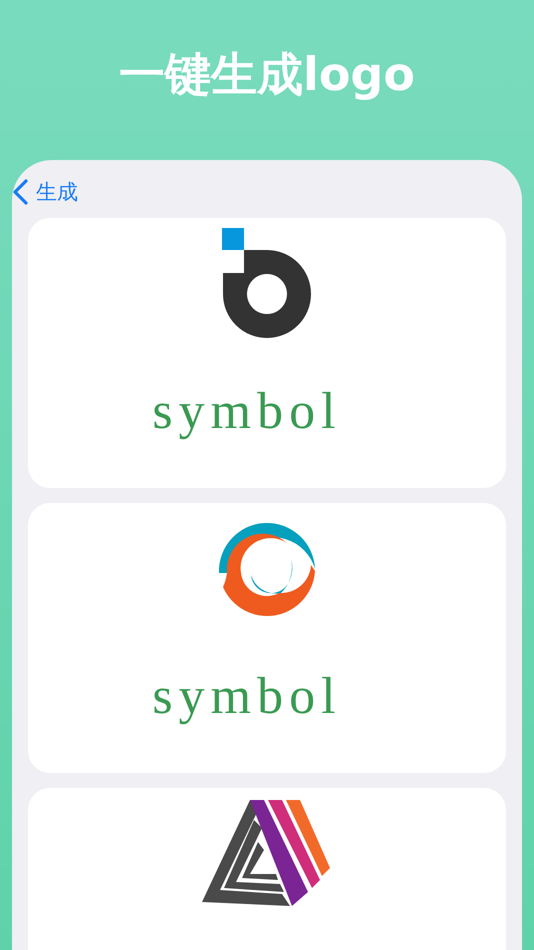 Image resolution: width=534 pixels, height=950 pixels. I want to click on chevron-left-icon, so click(20, 192).